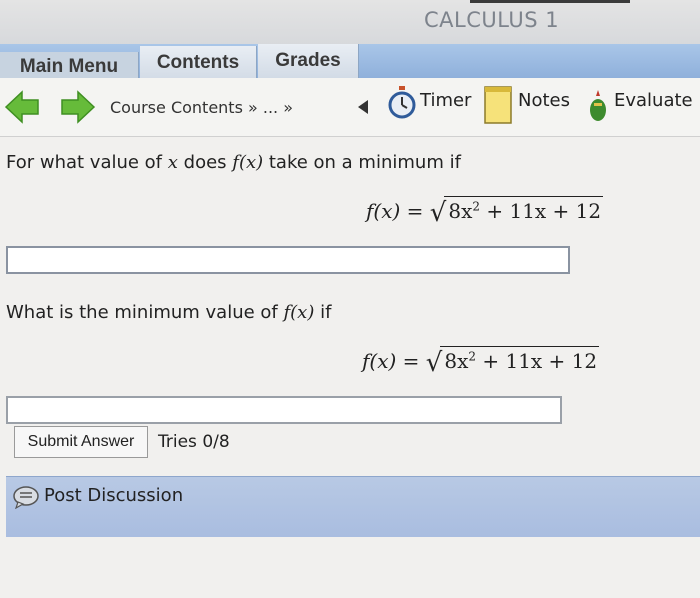 This screenshot has height=598, width=700. Describe the element at coordinates (142, 312) in the screenshot. I see `q2-pre: What is the minimum value of` at that location.